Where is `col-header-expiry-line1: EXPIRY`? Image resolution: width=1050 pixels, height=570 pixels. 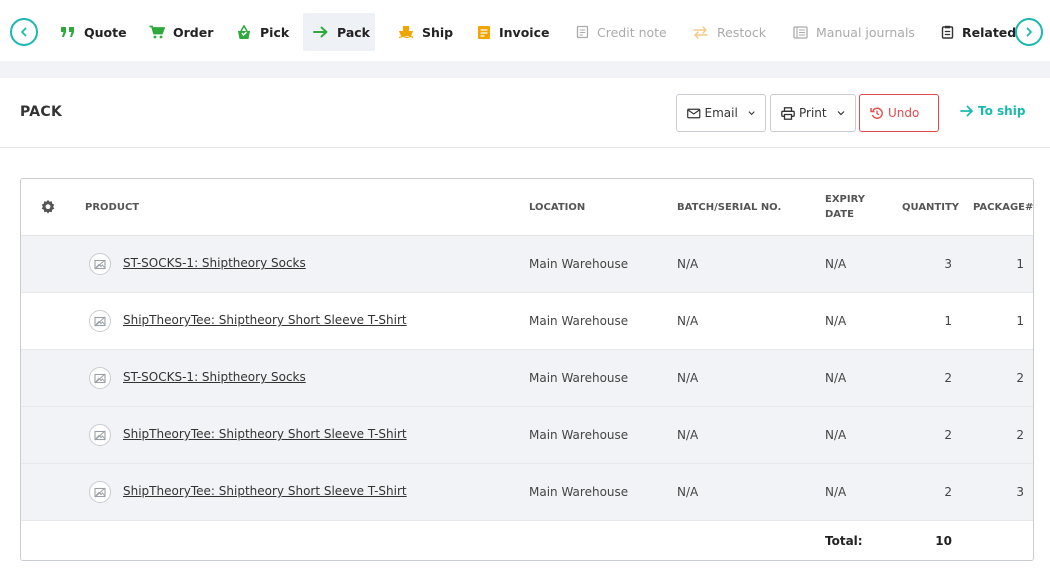 col-header-expiry-line1: EXPIRY is located at coordinates (845, 199).